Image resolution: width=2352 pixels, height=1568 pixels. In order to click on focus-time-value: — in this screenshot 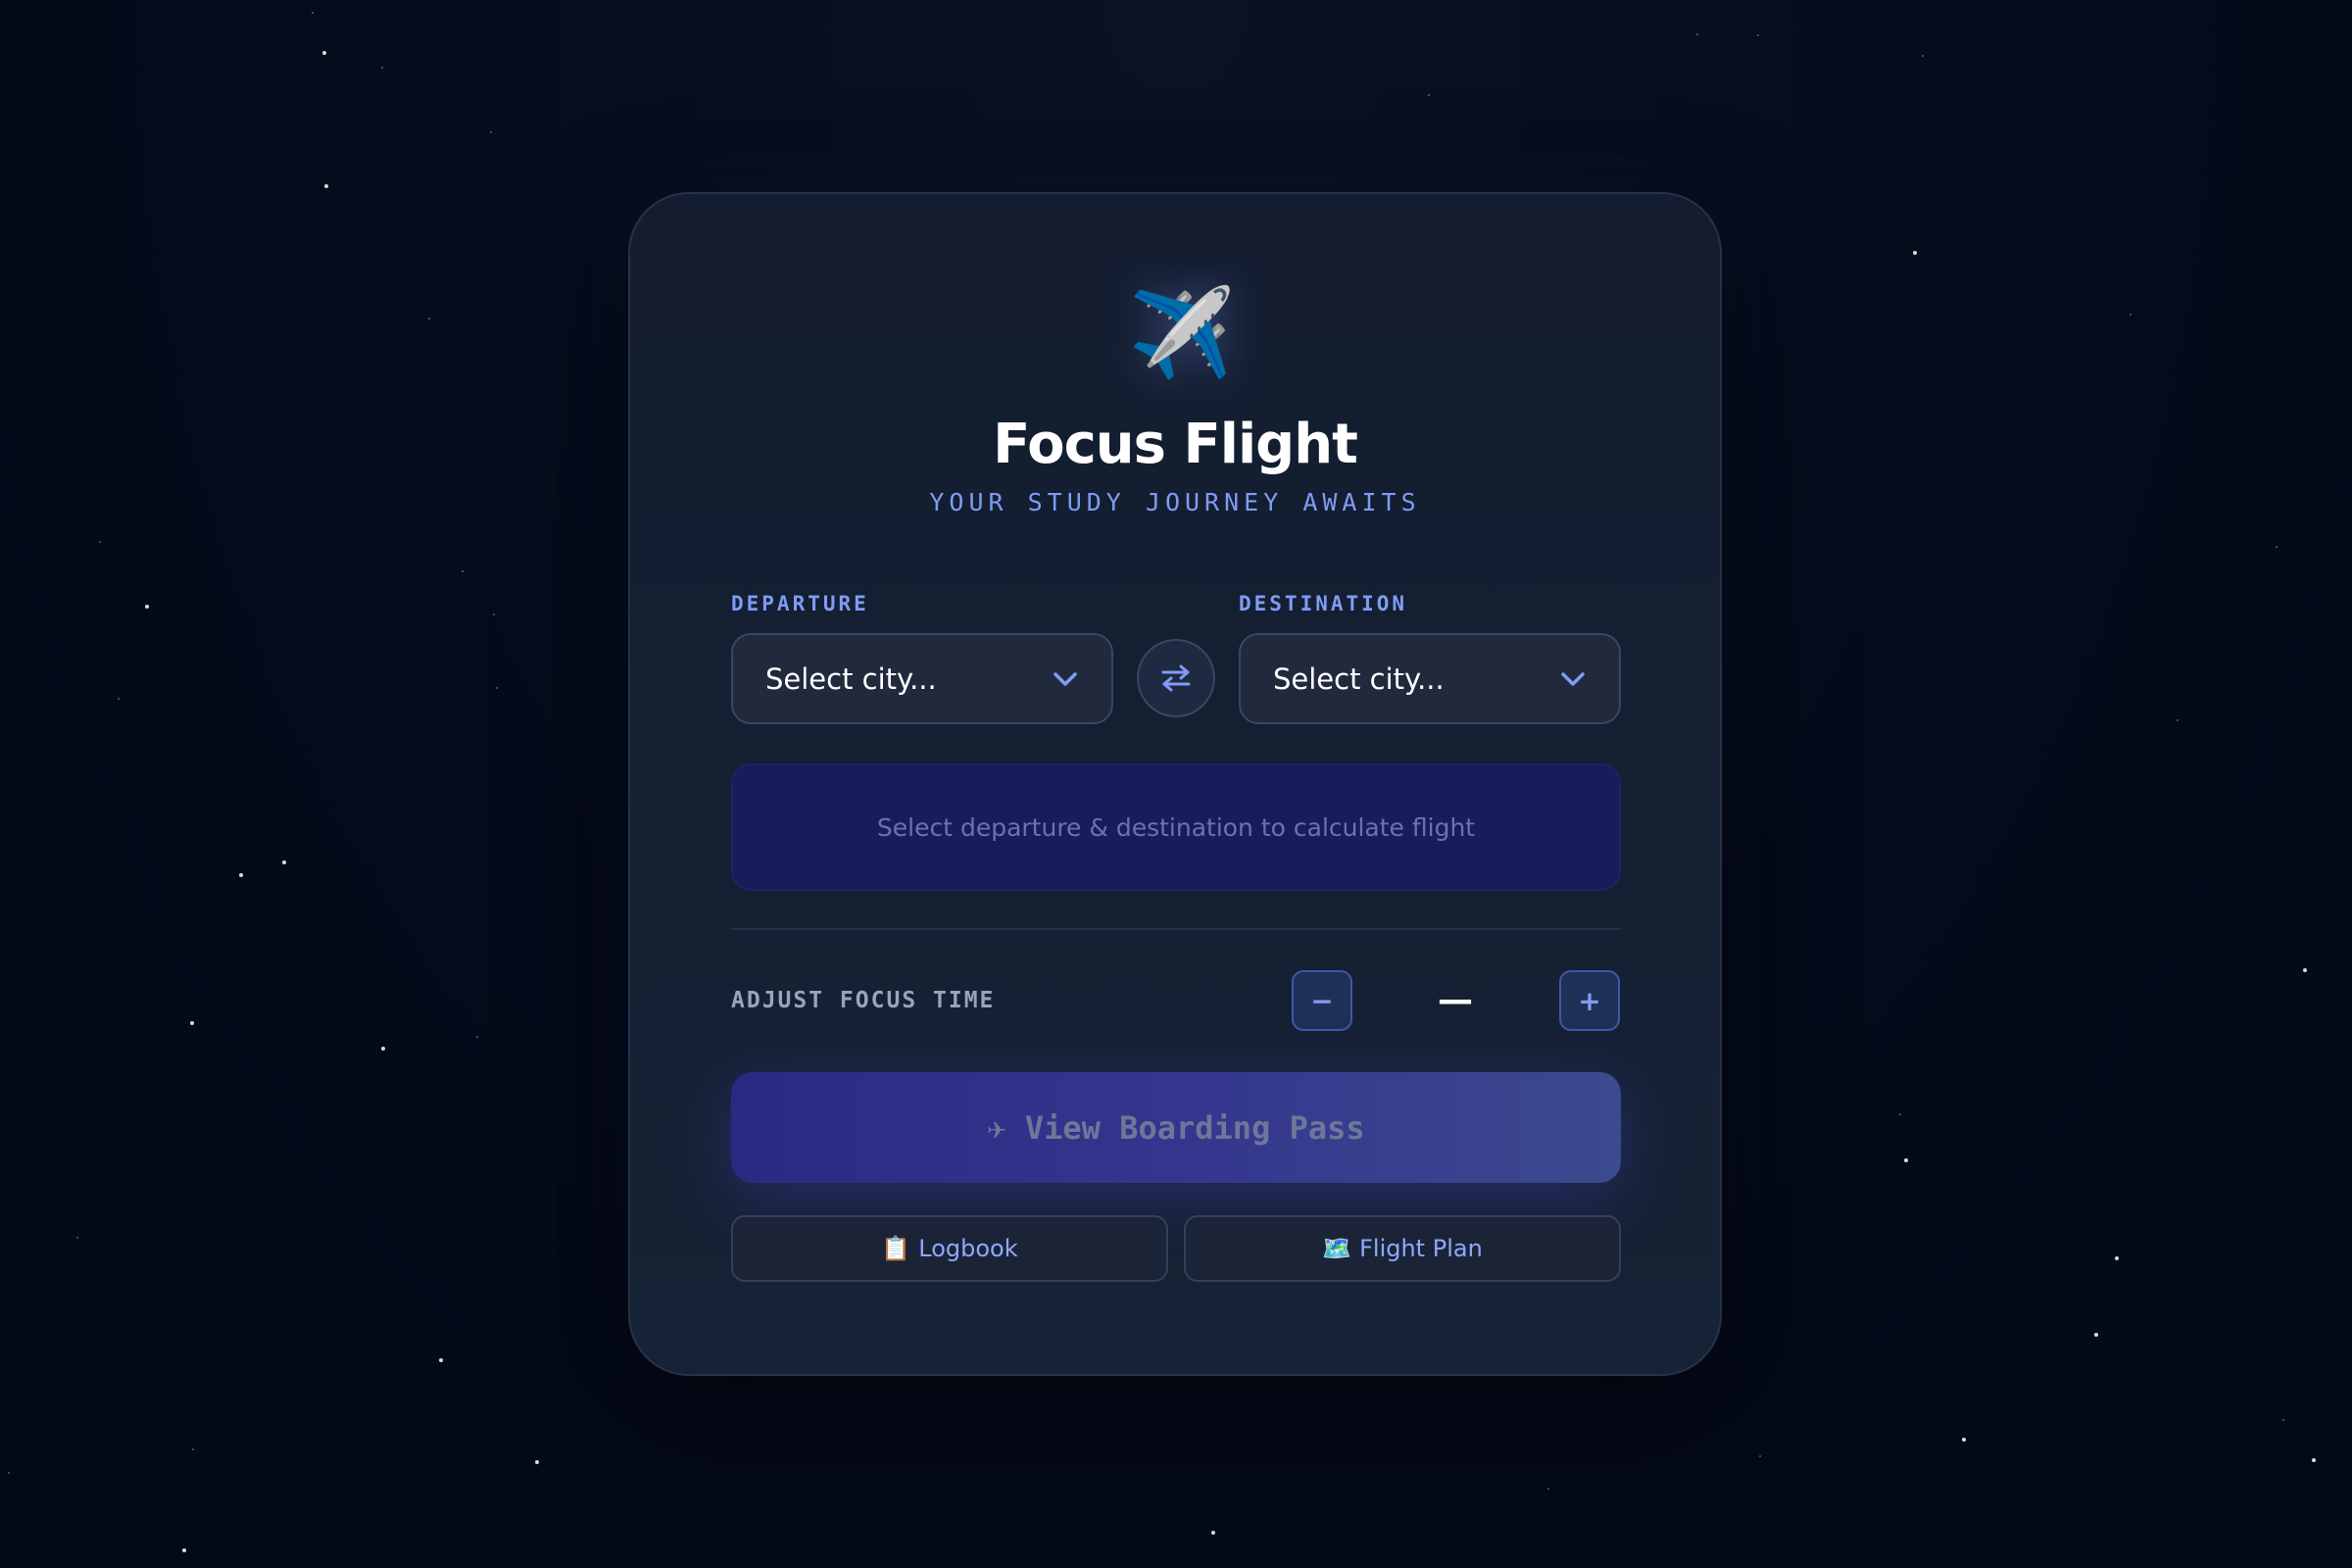, I will do `click(1455, 1000)`.